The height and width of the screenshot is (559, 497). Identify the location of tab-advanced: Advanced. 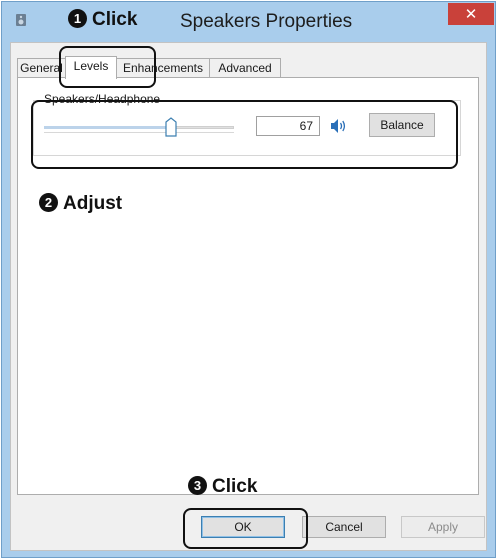
(245, 68).